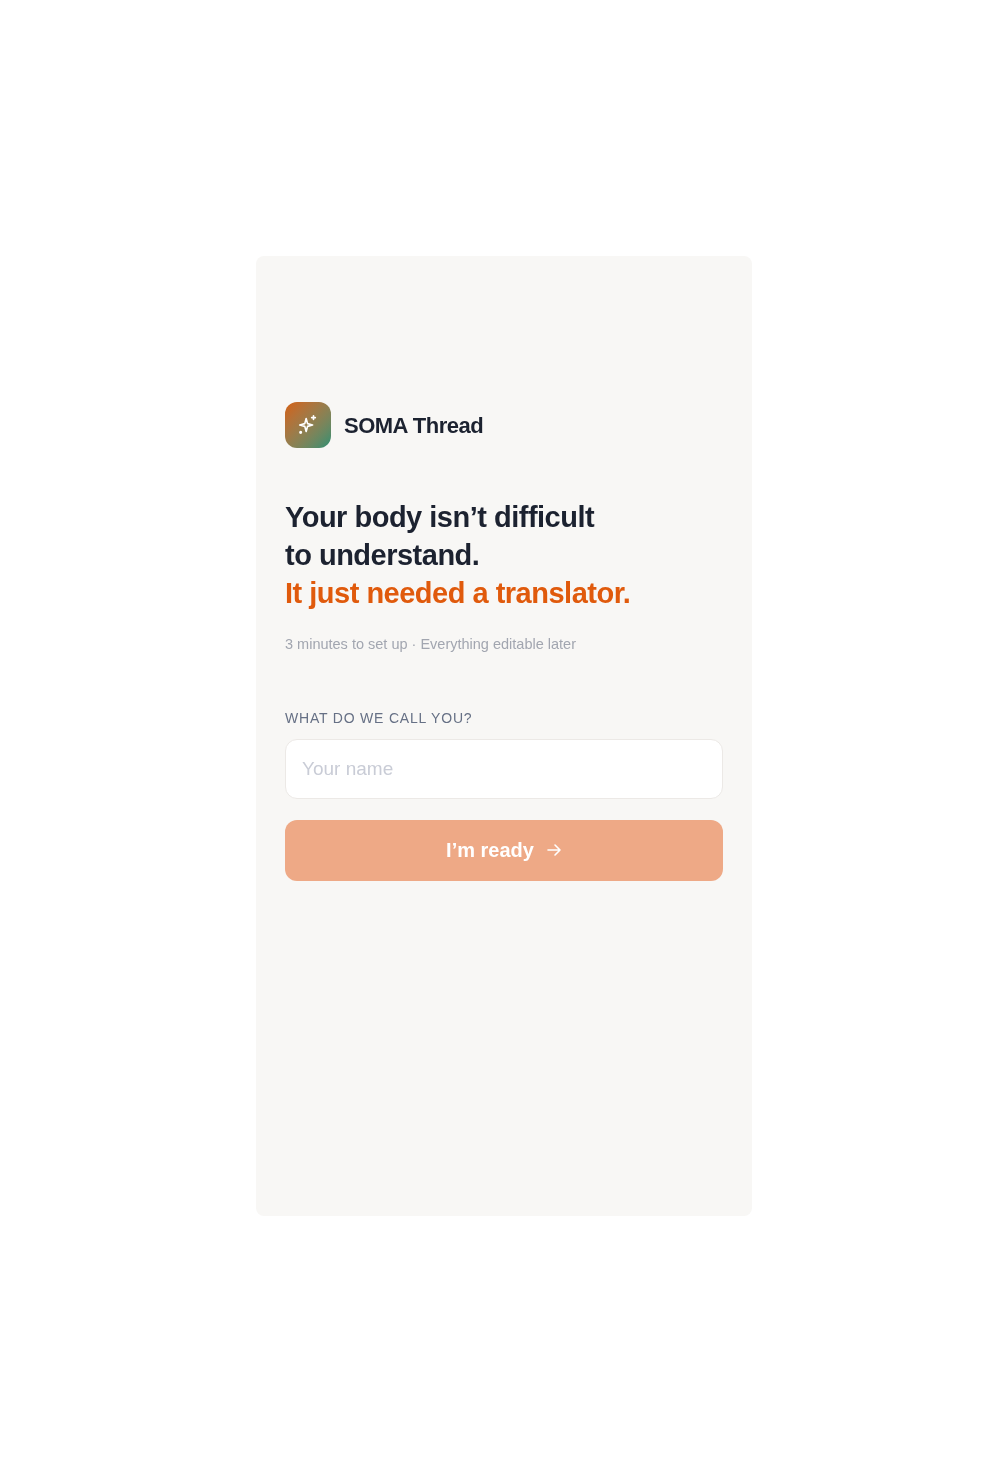 The width and height of the screenshot is (1008, 1472). I want to click on headline: Your body isn’t difficult to understand. It just needed a translator., so click(458, 555).